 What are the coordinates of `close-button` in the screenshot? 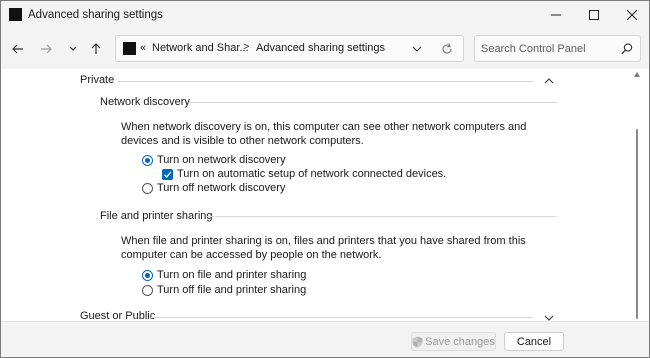 It's located at (631, 15).